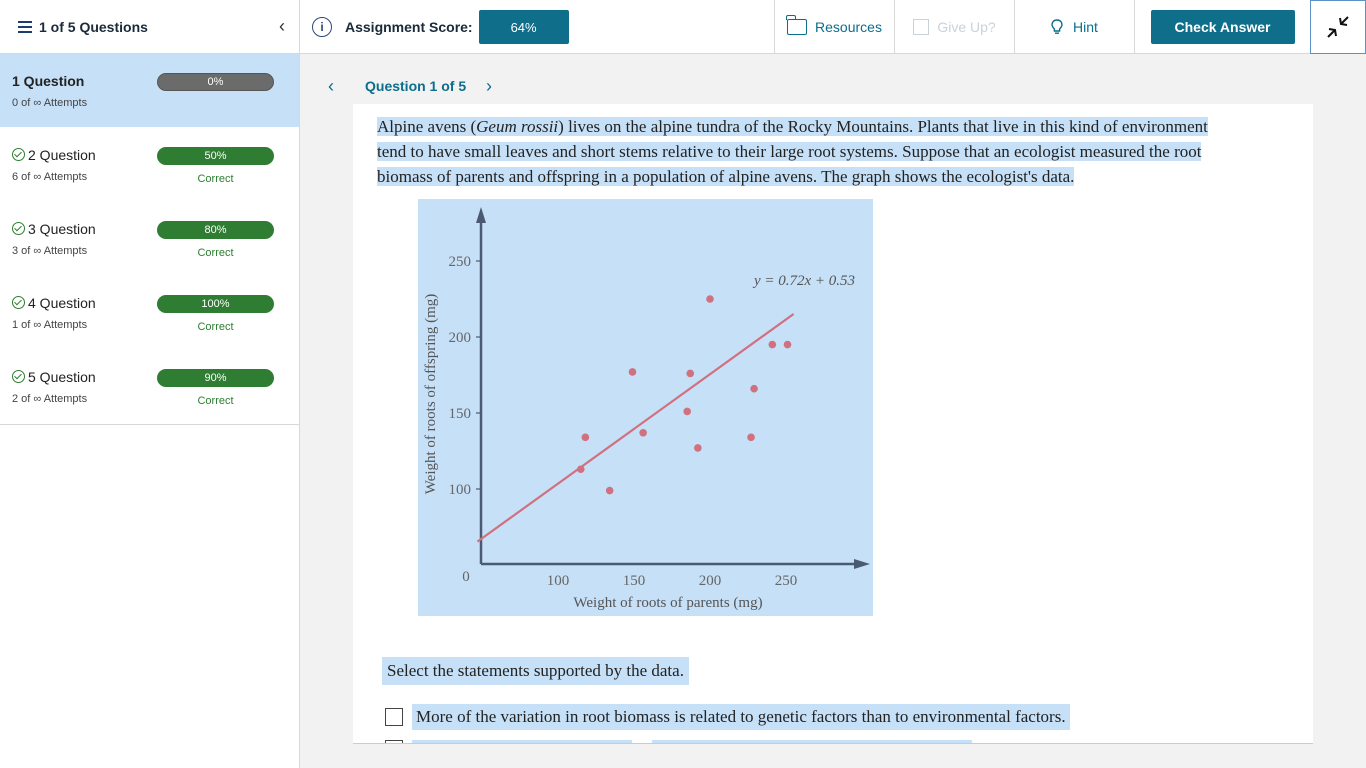 Image resolution: width=1366 pixels, height=768 pixels. I want to click on sidebar-item-question-4: 4 Question 1 of ∞ Attempts 100% Correct, so click(149, 313).